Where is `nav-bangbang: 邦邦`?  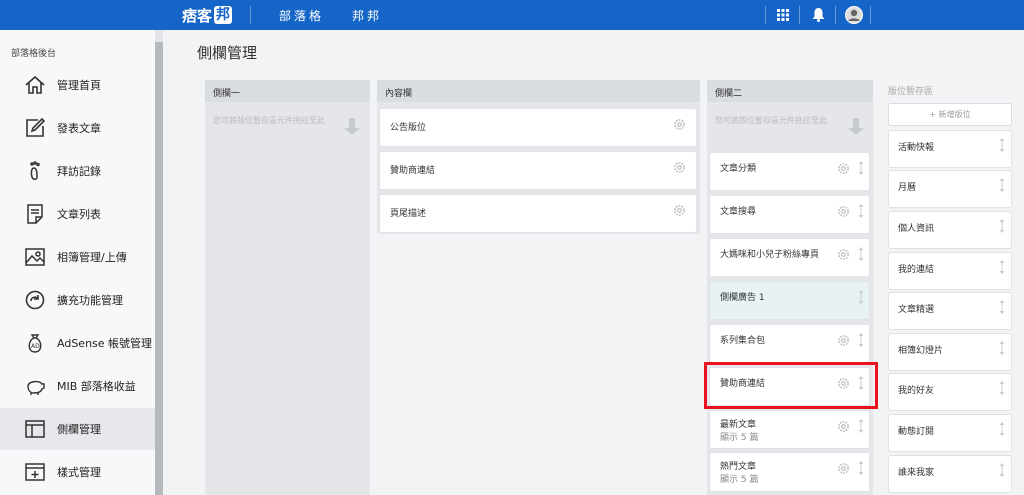 nav-bangbang: 邦邦 is located at coordinates (367, 15).